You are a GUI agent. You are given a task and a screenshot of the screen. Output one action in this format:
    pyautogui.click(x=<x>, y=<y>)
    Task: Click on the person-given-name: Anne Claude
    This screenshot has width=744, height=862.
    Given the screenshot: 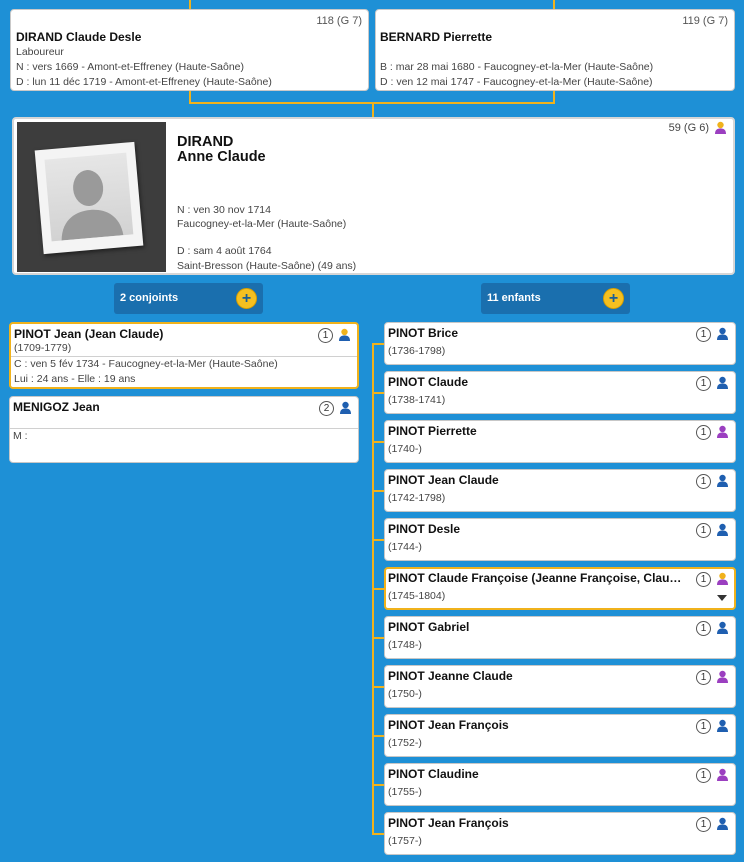 What is the action you would take?
    pyautogui.click(x=221, y=157)
    